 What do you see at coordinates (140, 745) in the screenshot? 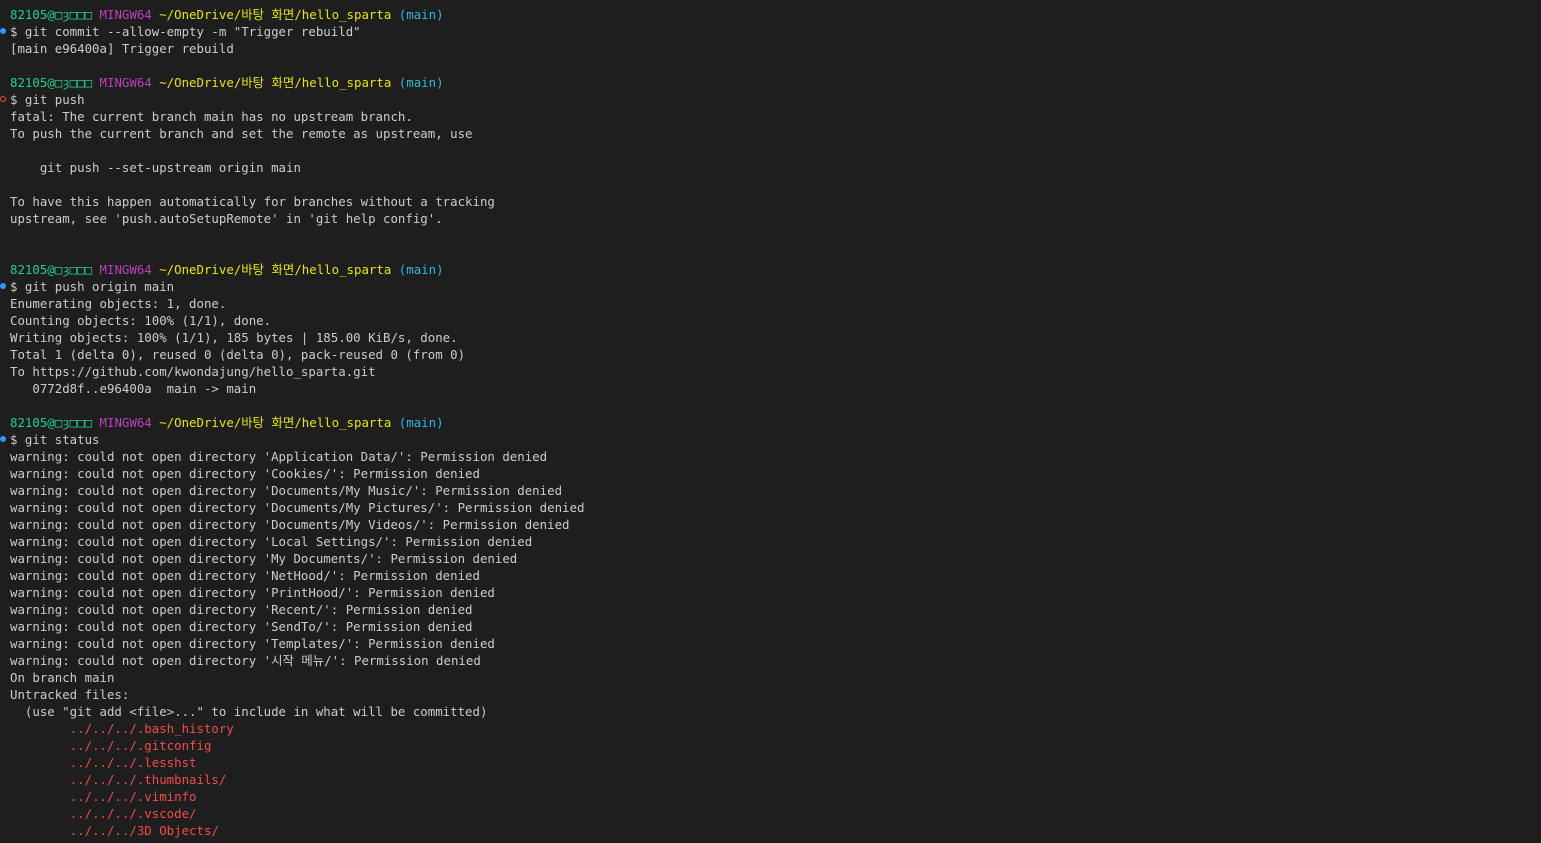
I see `untracked-file-path: ../../../.gitconfig` at bounding box center [140, 745].